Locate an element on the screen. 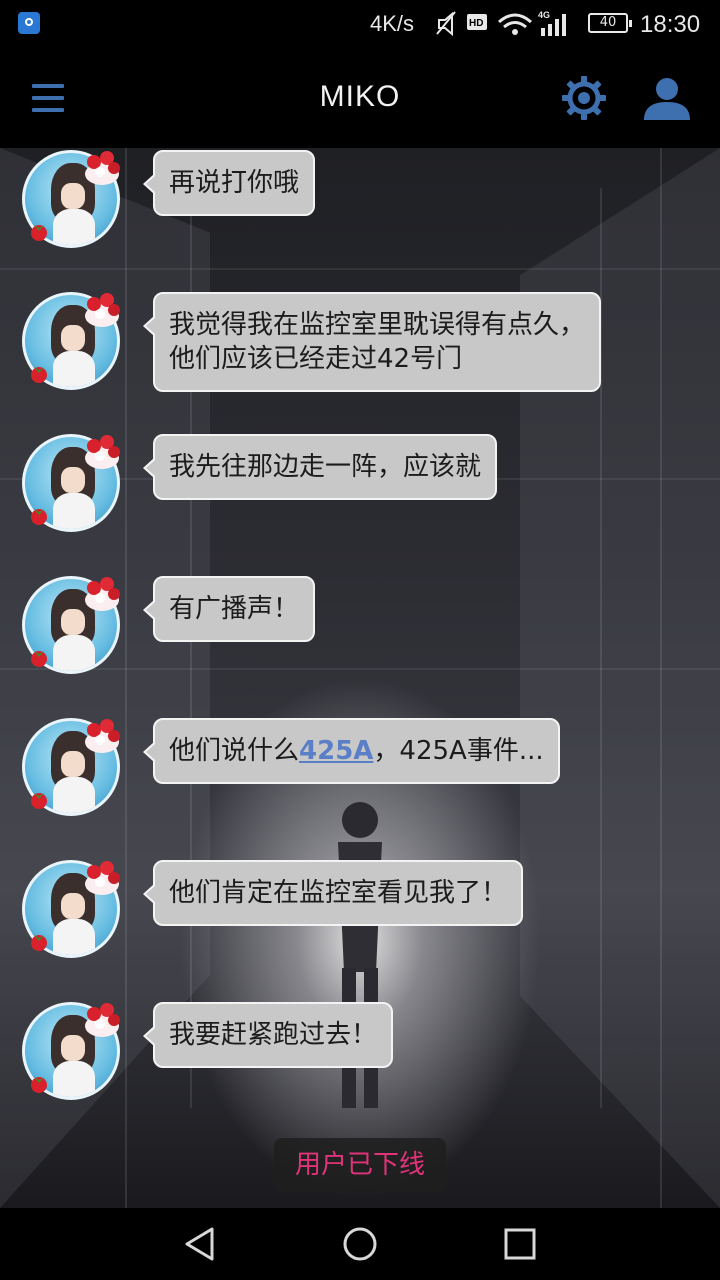  mute-icon is located at coordinates (446, 24).